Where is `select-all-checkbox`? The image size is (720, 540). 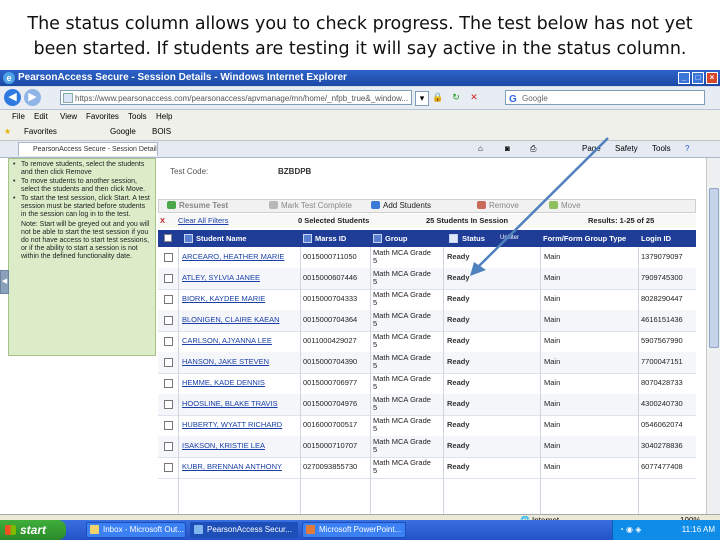
select-all-checkbox is located at coordinates (168, 238).